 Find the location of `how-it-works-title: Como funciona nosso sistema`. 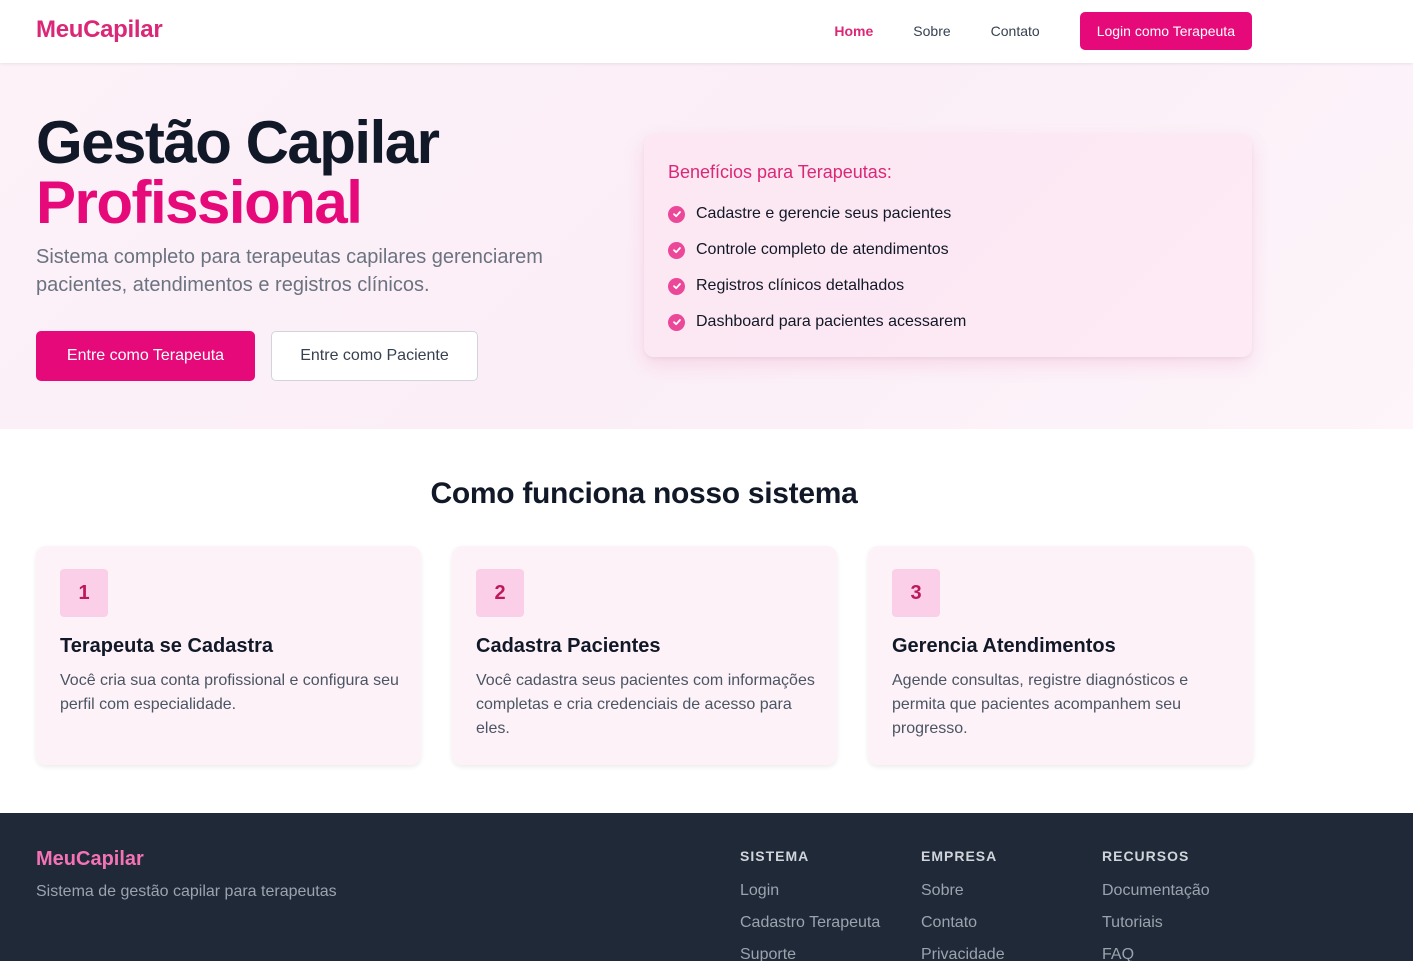

how-it-works-title: Como funciona nosso sistema is located at coordinates (644, 493).